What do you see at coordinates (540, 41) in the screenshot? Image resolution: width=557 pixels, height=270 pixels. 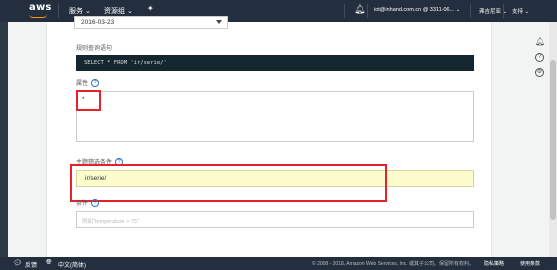 I see `bell-outline-icon: 🔔︎` at bounding box center [540, 41].